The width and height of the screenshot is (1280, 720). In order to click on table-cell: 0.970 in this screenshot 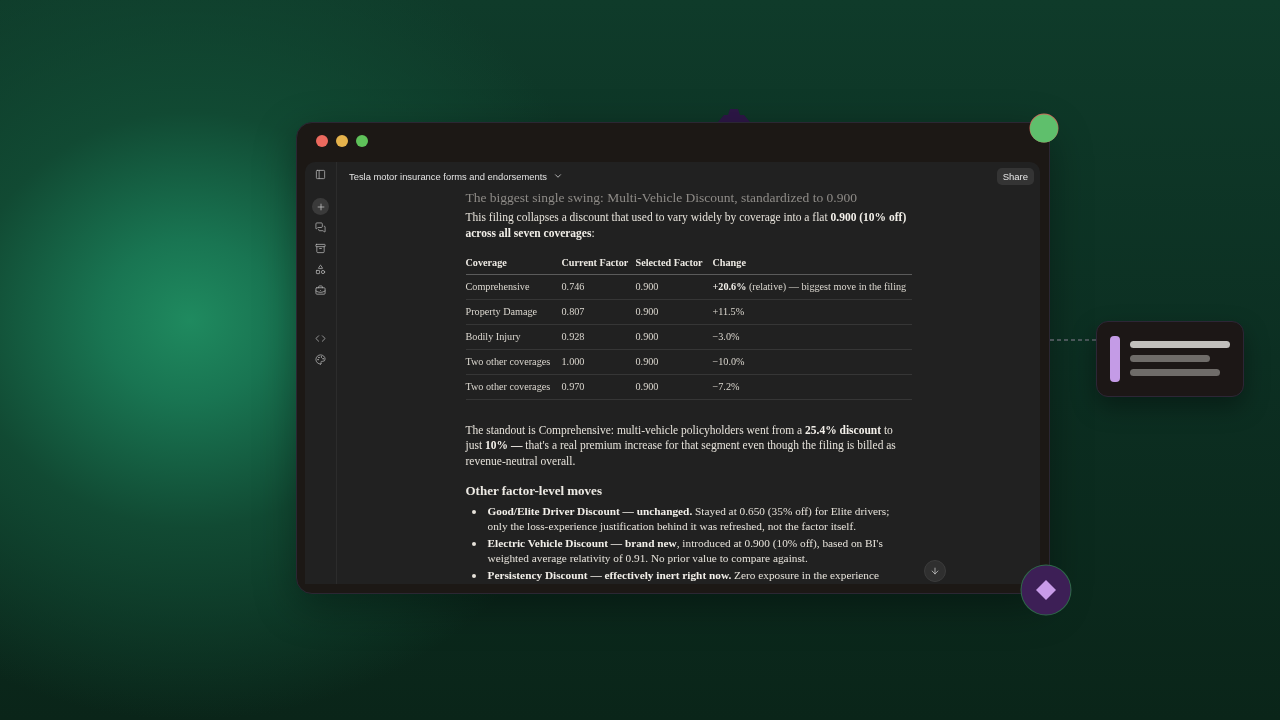, I will do `click(573, 386)`.